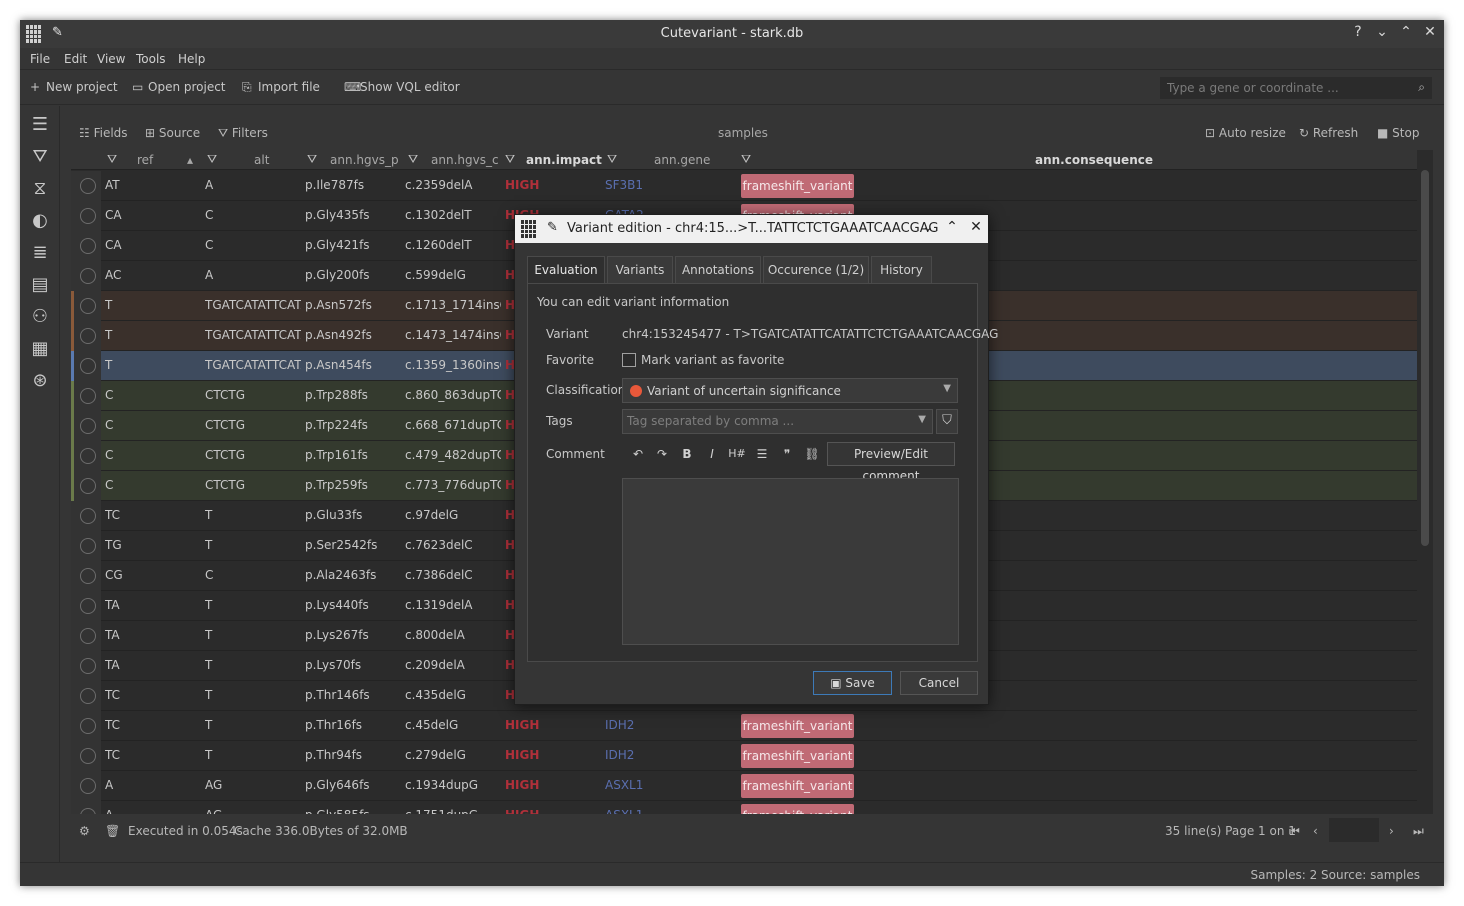  Describe the element at coordinates (74, 87) in the screenshot. I see `new-project-button: + New project` at that location.